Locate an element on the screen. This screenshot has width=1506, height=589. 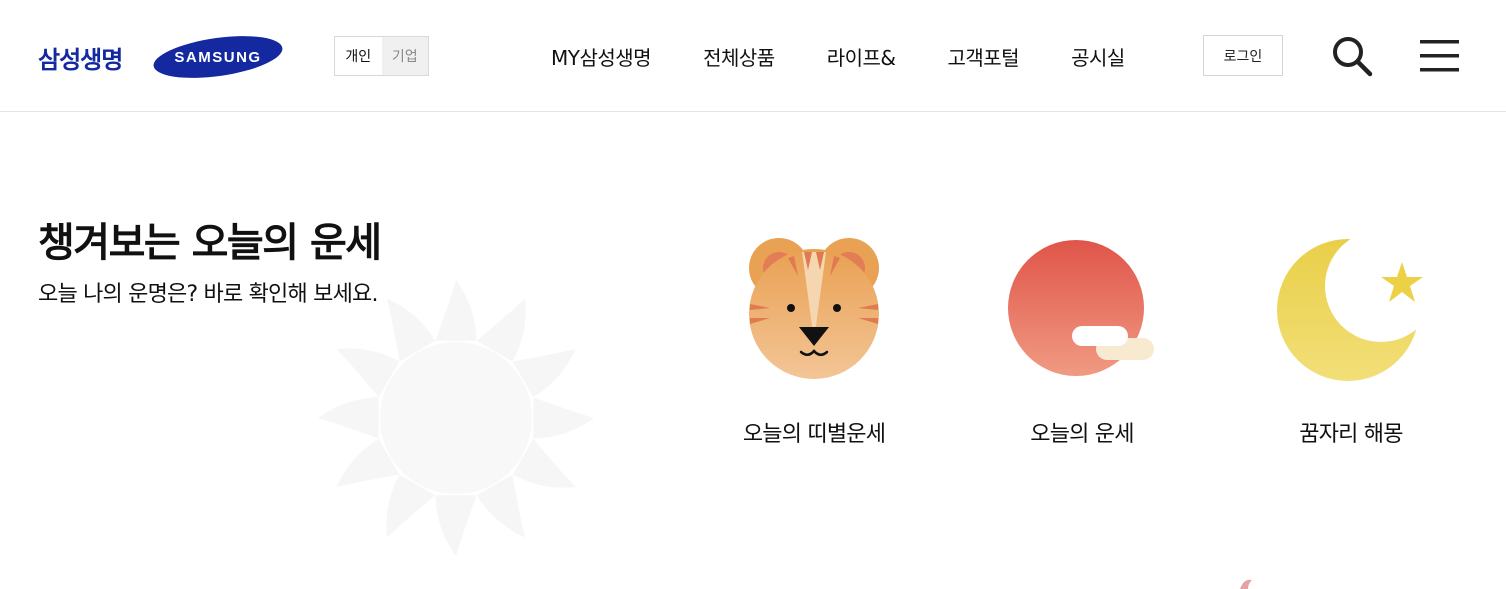
samsung-logo-text: SAMSUNG is located at coordinates (217, 57).